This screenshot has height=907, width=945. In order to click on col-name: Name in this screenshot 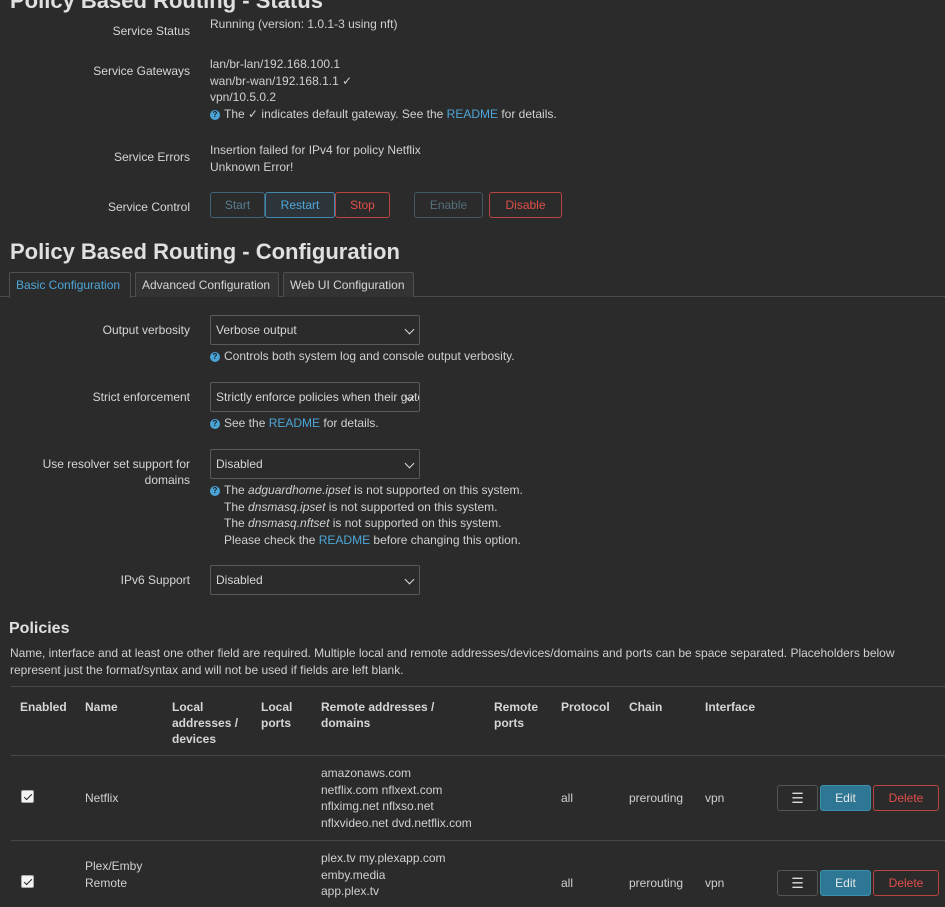, I will do `click(101, 707)`.